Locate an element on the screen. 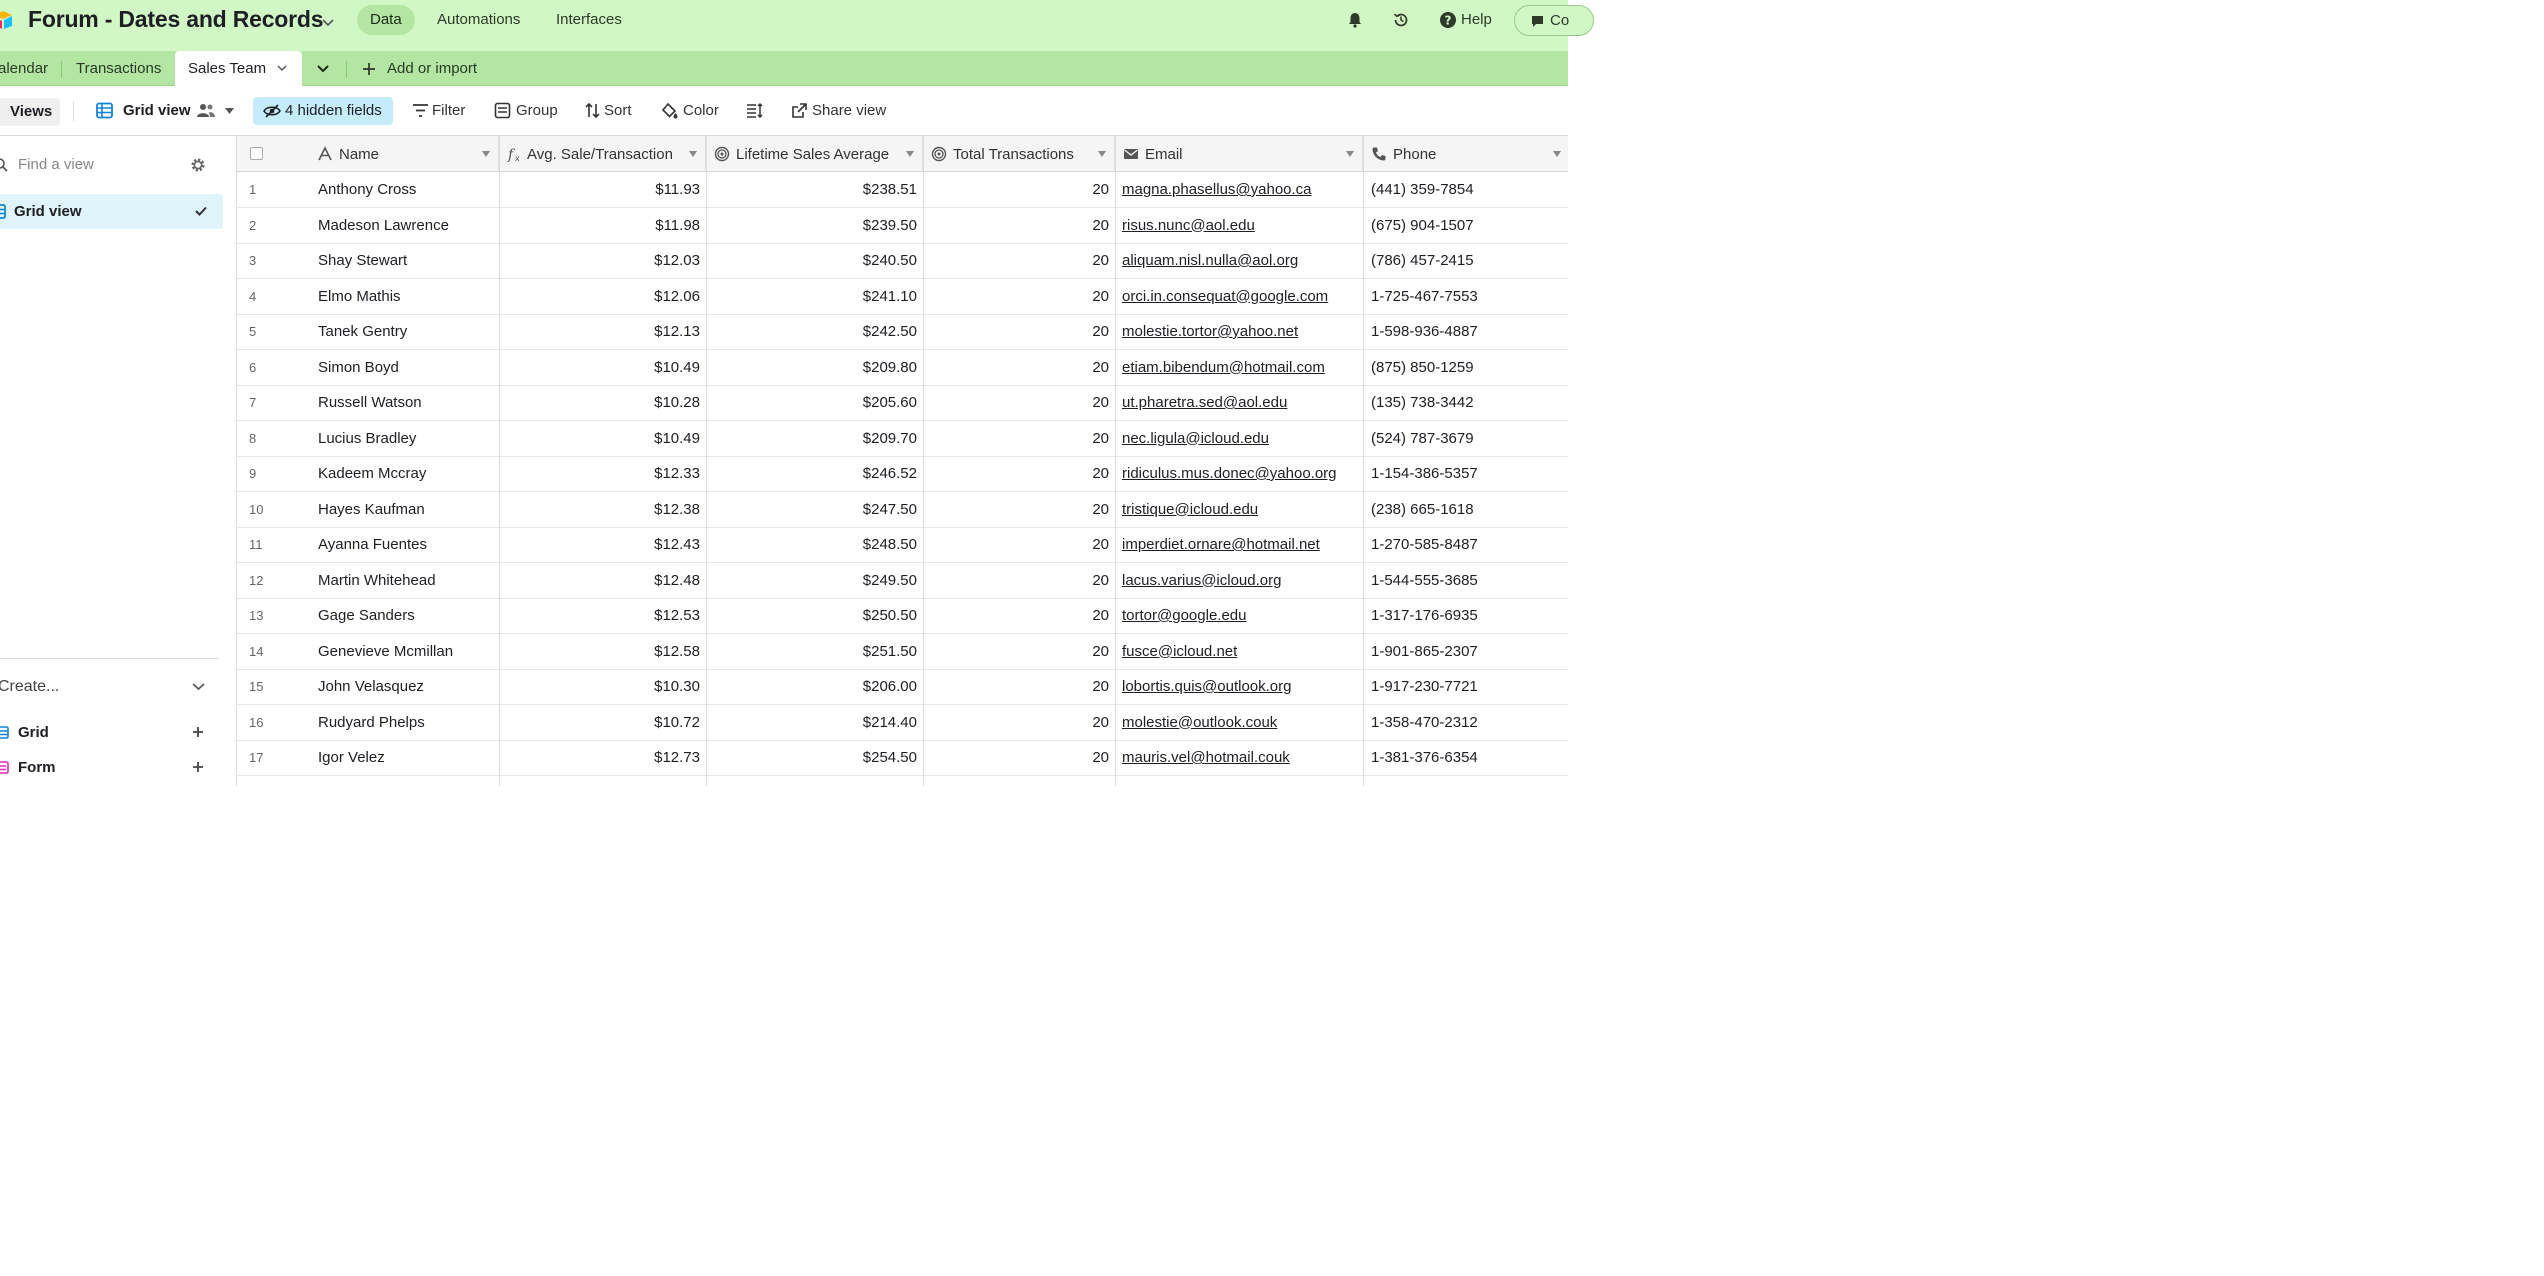 This screenshot has height=1276, width=2544. name-cell: Ayanna Fuentes is located at coordinates (405, 544).